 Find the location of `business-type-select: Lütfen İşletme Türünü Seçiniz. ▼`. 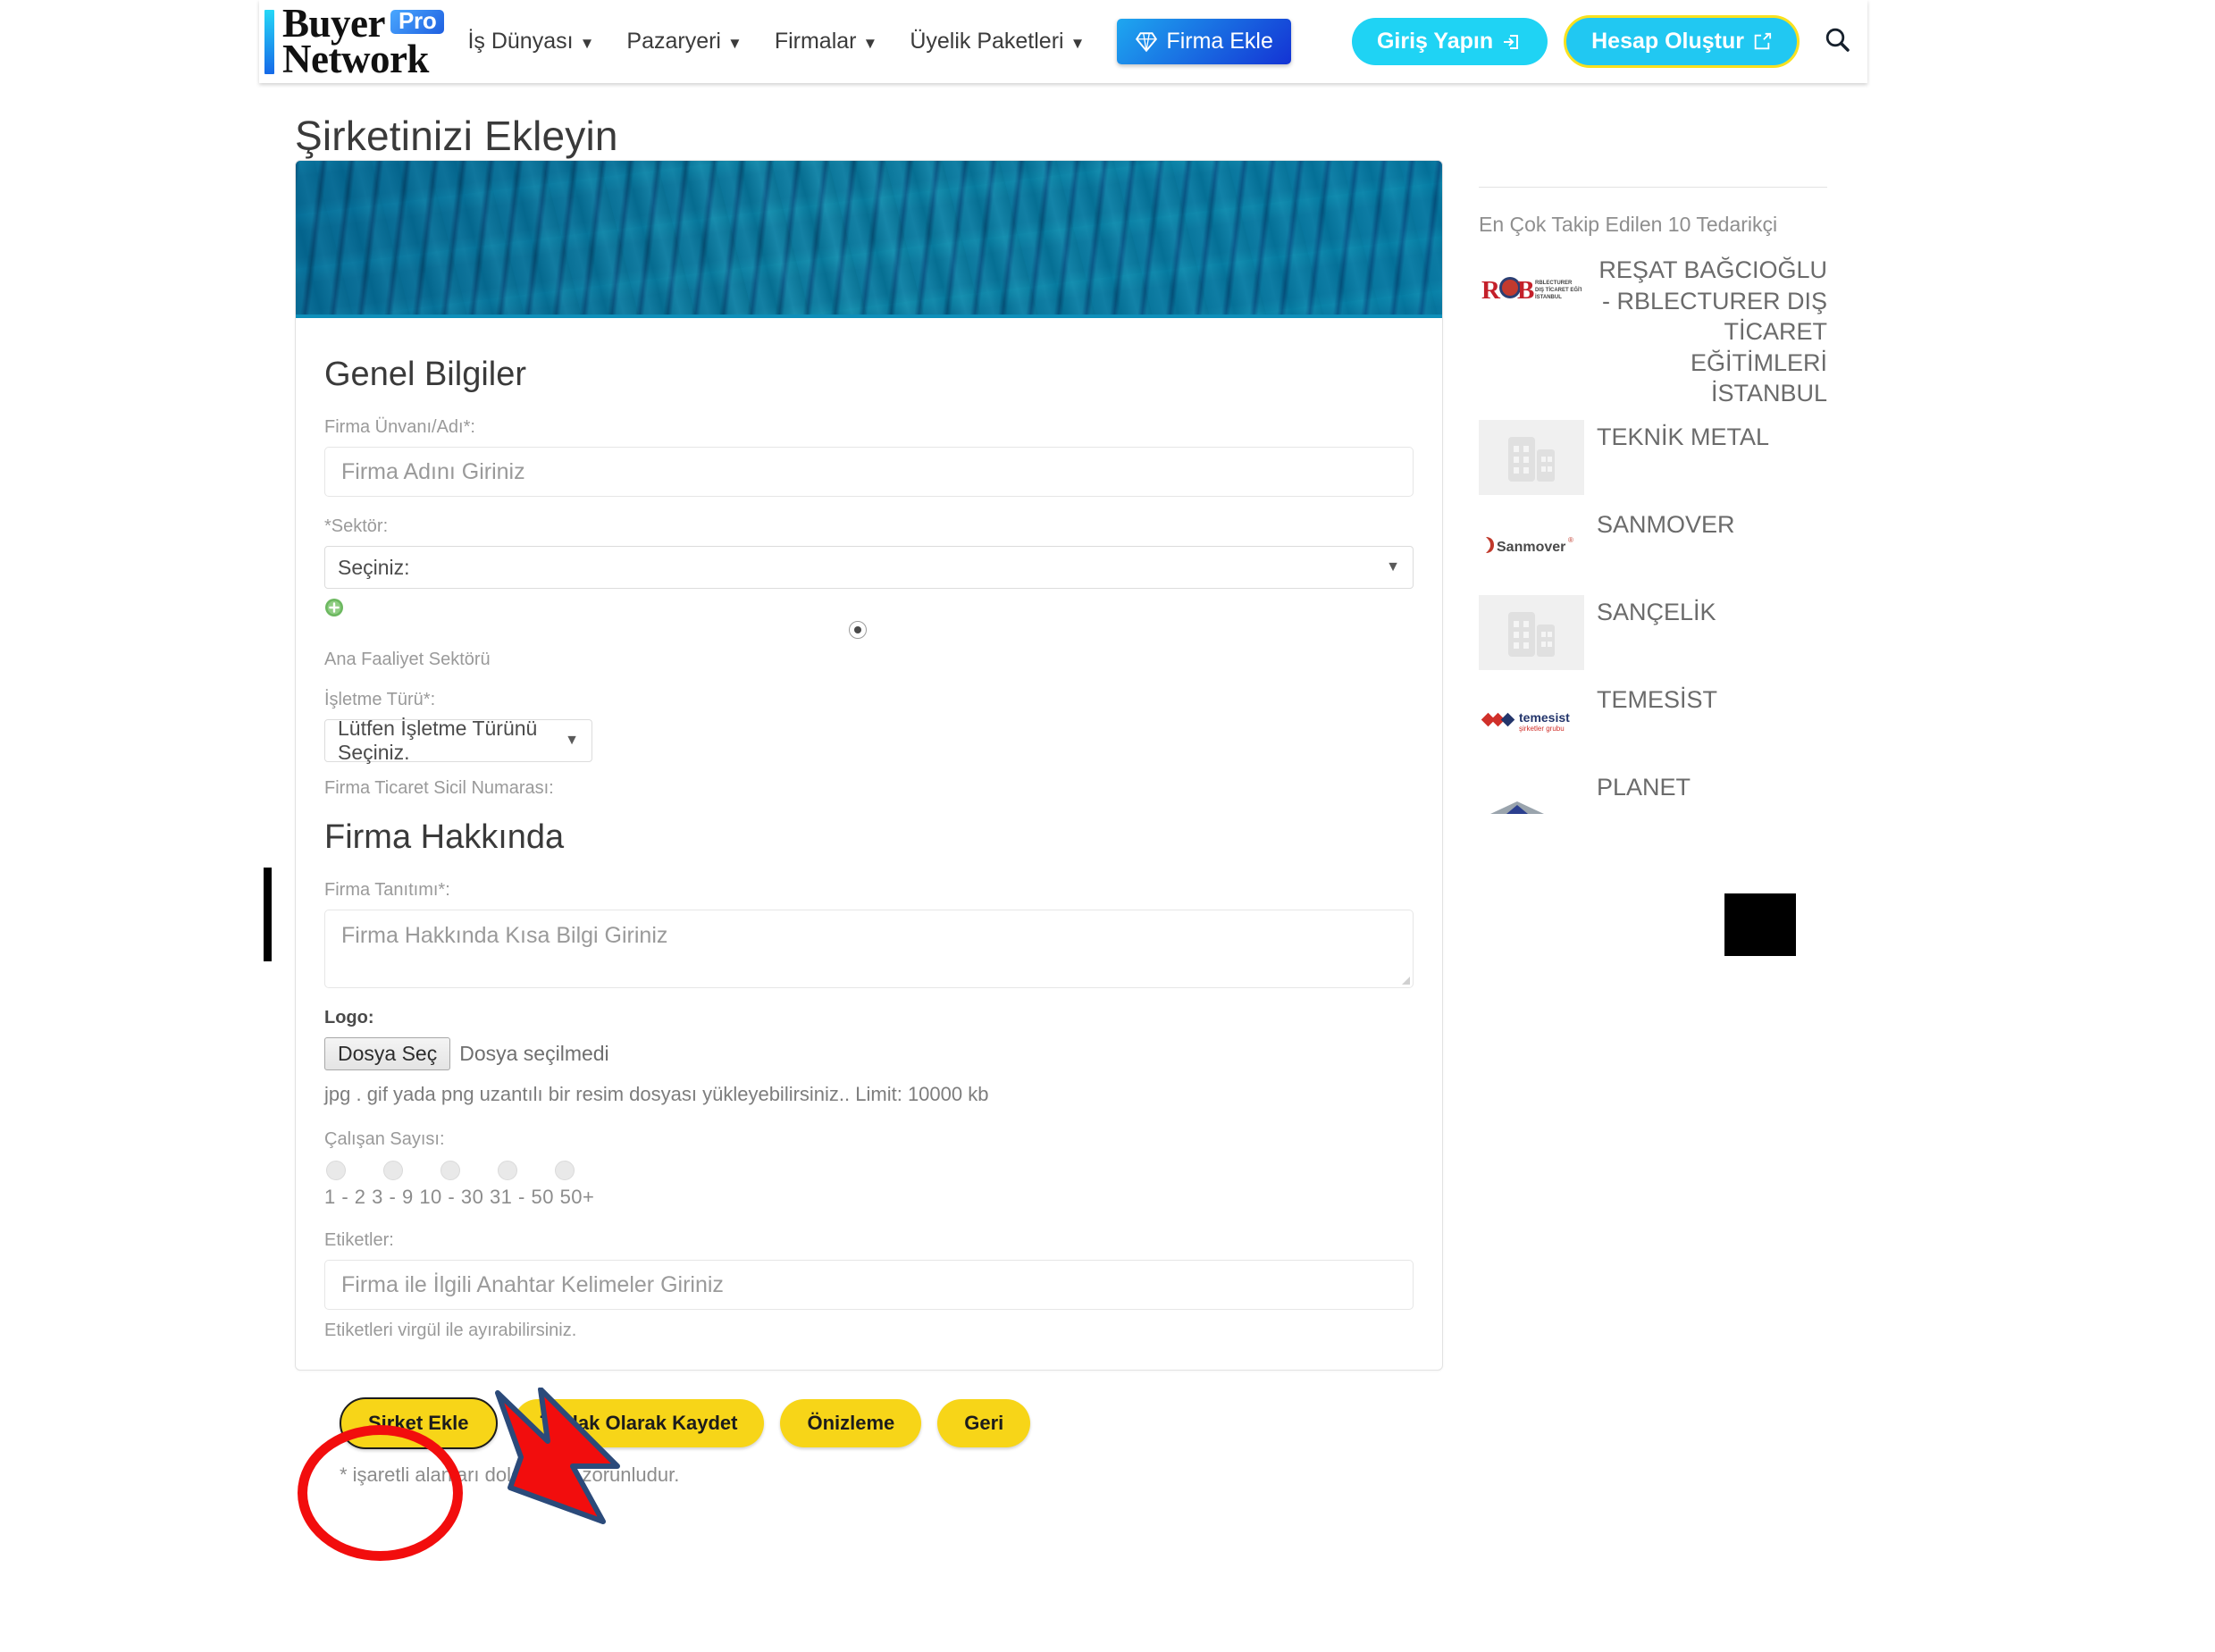

business-type-select: Lütfen İşletme Türünü Seçiniz. ▼ is located at coordinates (458, 740).